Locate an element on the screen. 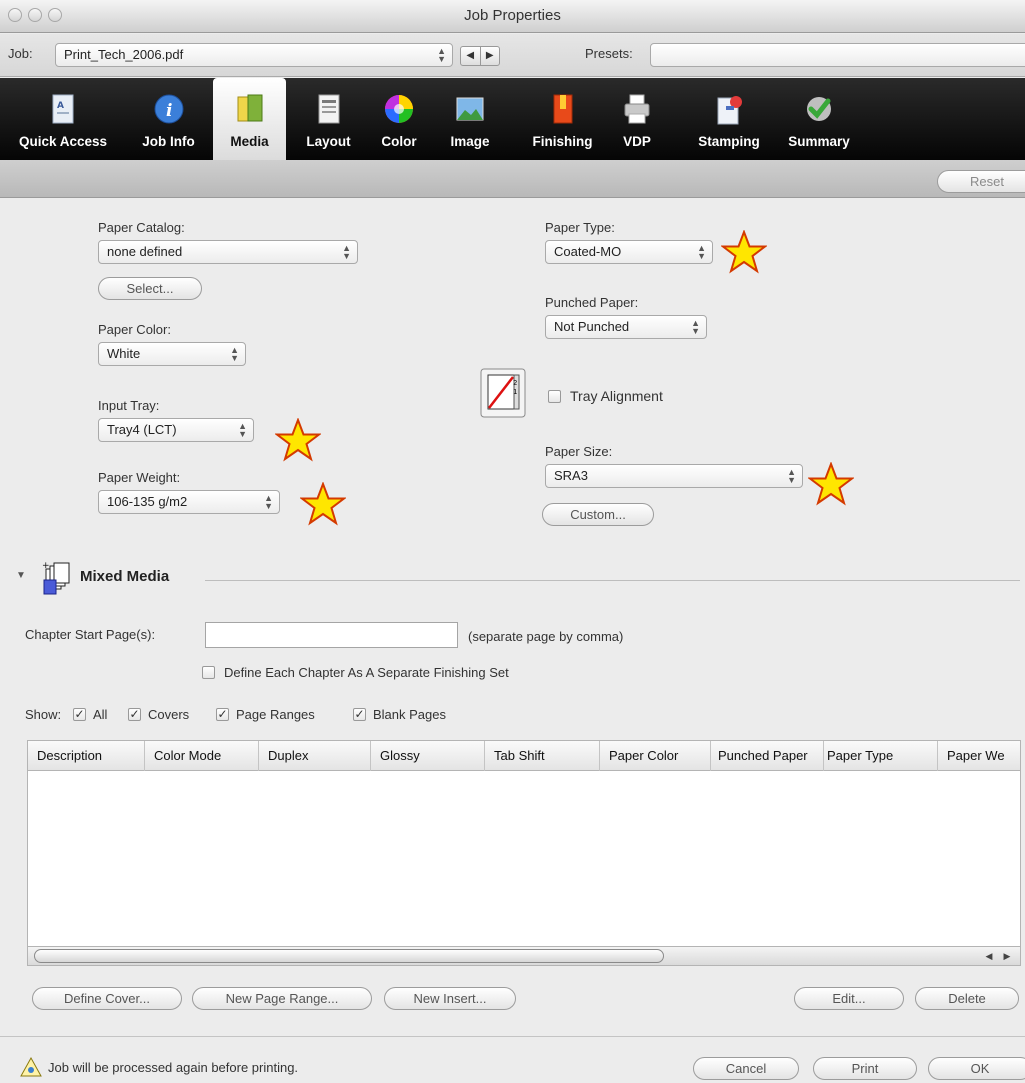  tab-quick-access: A Quick Access is located at coordinates (63, 119).